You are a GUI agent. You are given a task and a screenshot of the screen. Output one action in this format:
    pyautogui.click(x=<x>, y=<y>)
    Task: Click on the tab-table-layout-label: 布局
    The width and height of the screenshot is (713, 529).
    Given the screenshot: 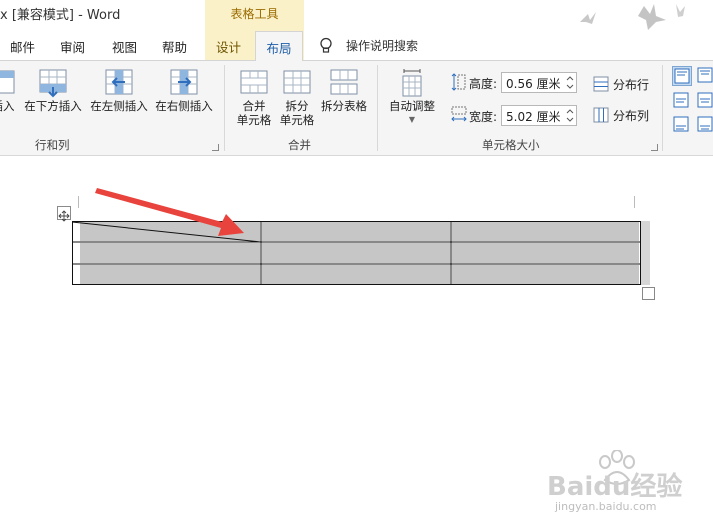 What is the action you would take?
    pyautogui.click(x=279, y=48)
    